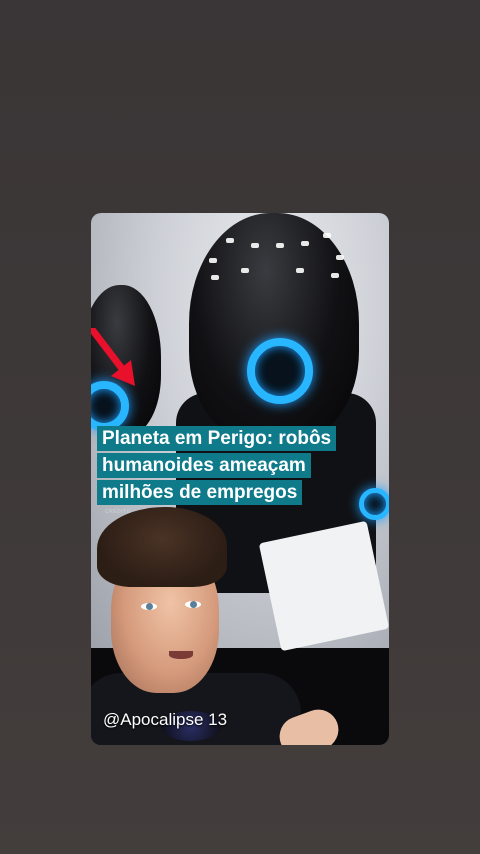  I want to click on robot-eye-main, so click(280, 371).